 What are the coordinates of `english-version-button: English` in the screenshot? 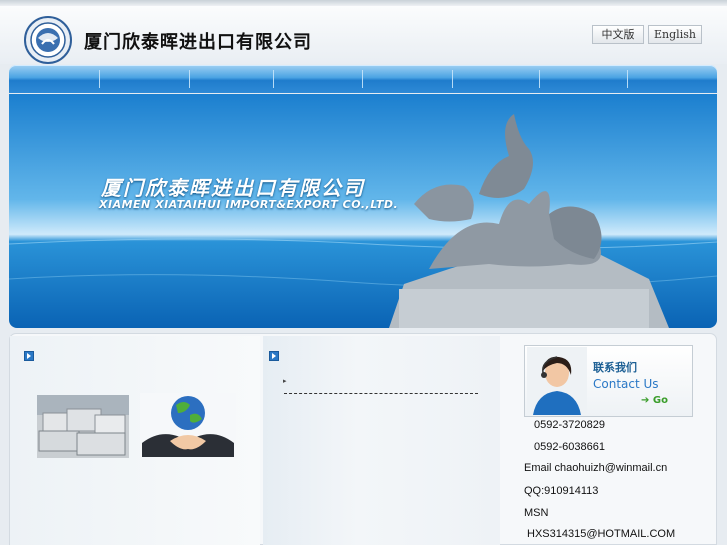 It's located at (675, 34).